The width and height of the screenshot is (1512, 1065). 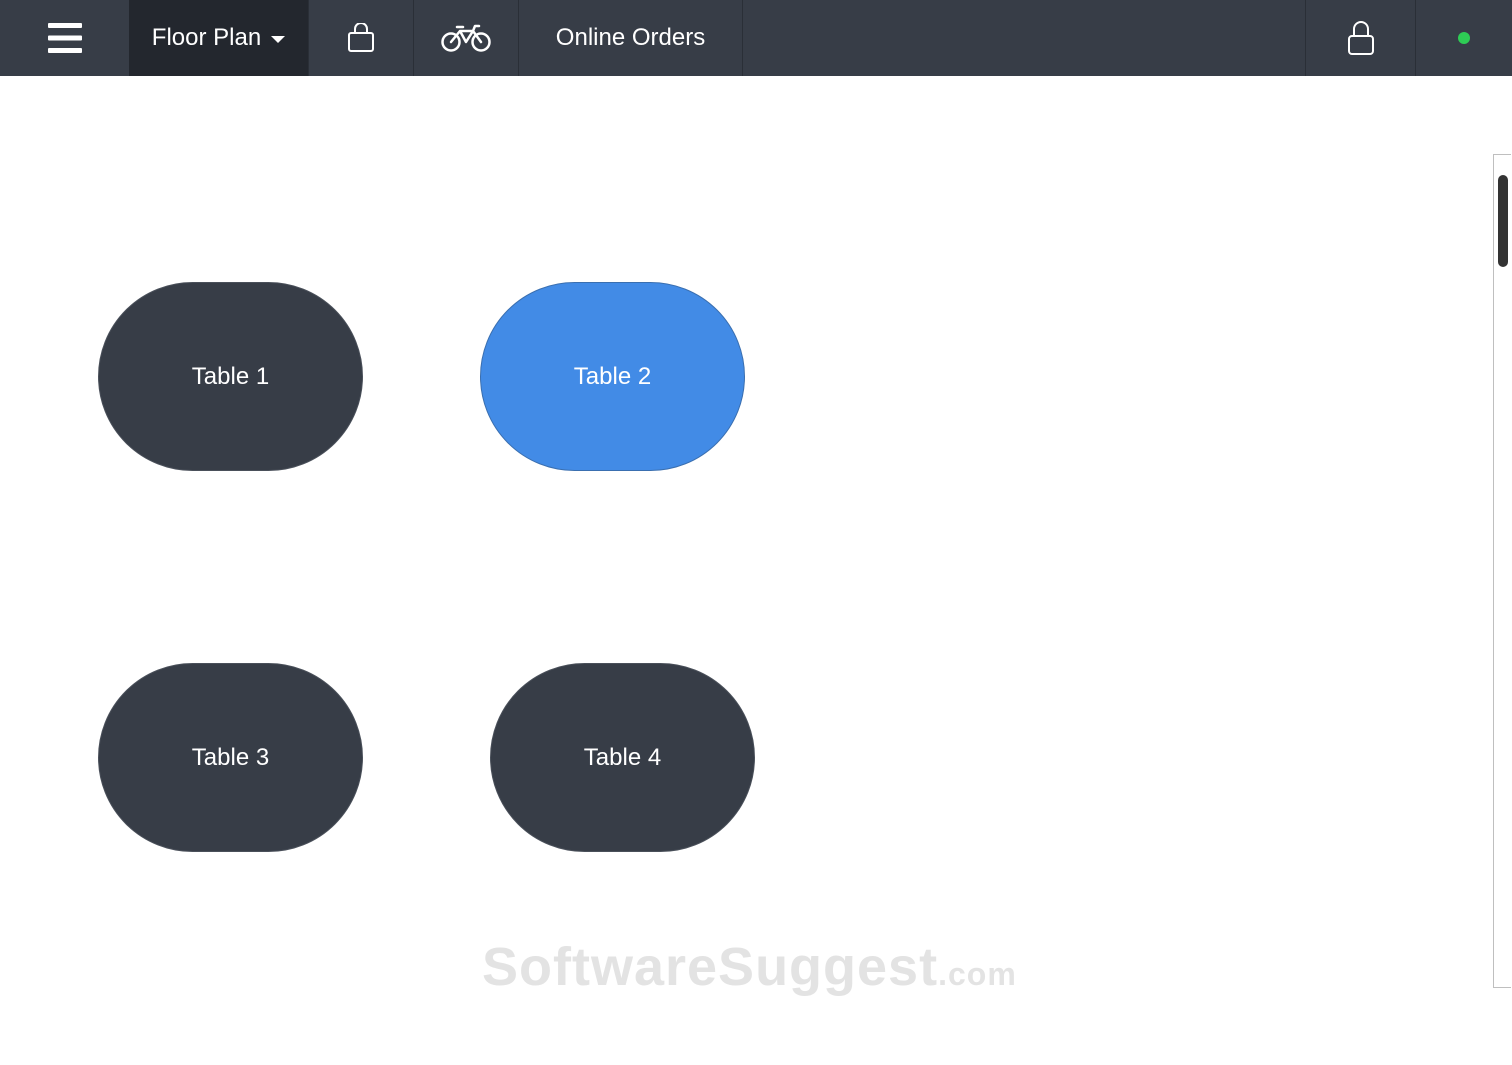 What do you see at coordinates (206, 37) in the screenshot?
I see `floor-plan-label: Floor Plan` at bounding box center [206, 37].